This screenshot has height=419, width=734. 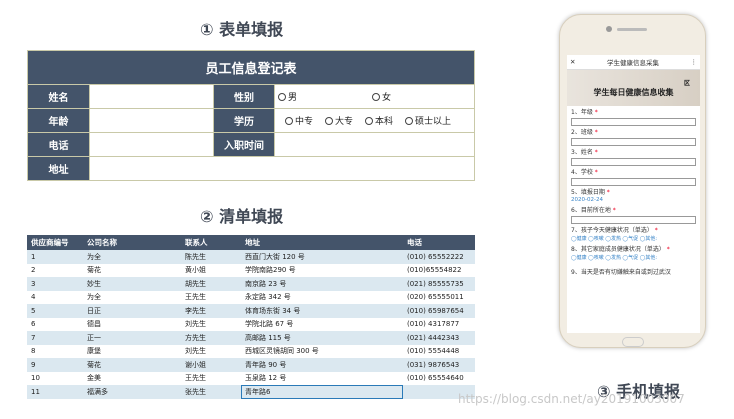 I want to click on table-cell: 6, so click(x=55, y=324).